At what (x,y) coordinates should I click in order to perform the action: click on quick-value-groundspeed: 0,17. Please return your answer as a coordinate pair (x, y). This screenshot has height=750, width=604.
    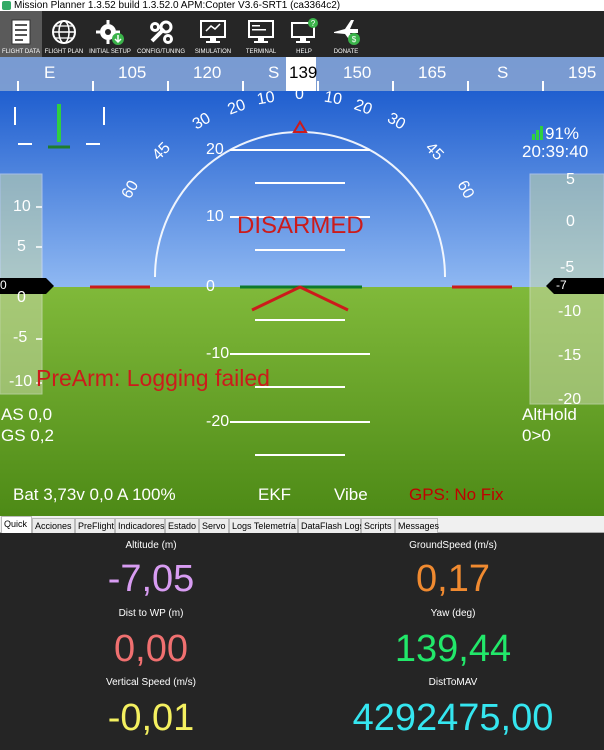
    Looking at the image, I should click on (453, 579).